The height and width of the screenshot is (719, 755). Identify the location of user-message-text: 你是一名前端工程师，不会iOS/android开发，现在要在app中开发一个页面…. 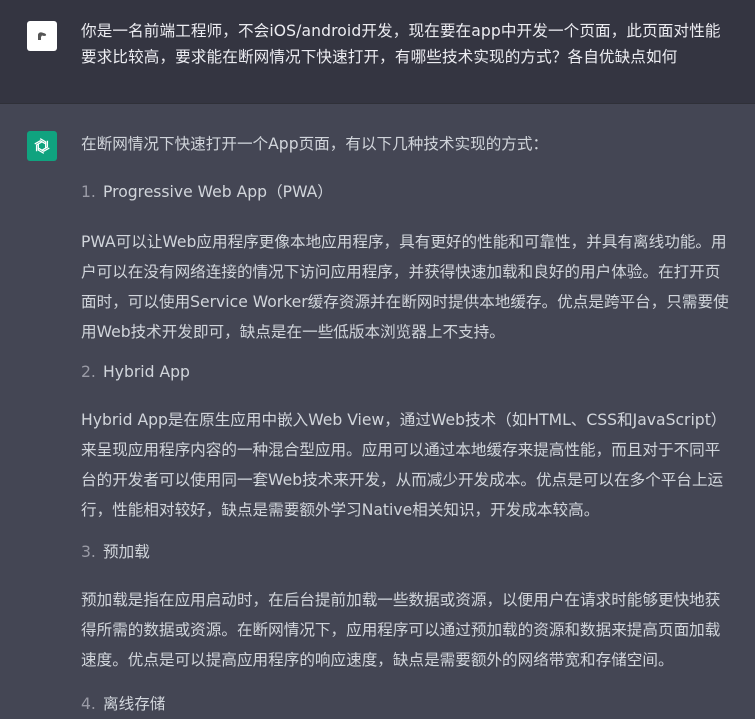
(401, 44).